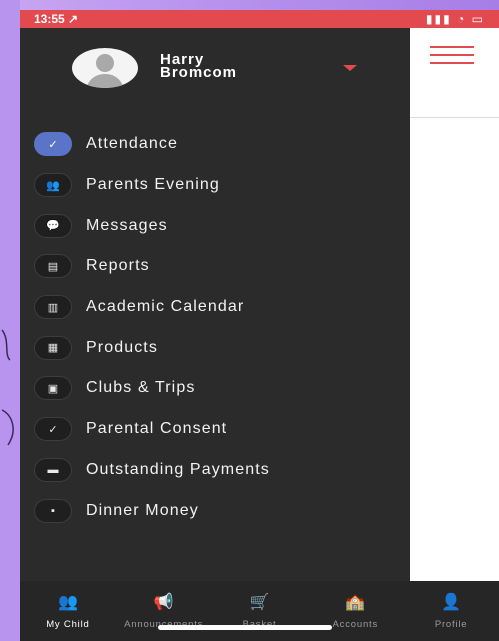  What do you see at coordinates (127, 225) in the screenshot?
I see `menu-item-label: Messages` at bounding box center [127, 225].